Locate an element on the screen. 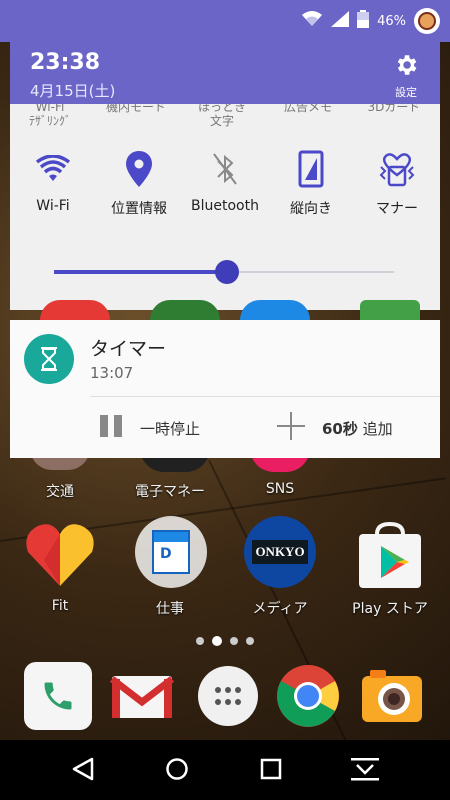 The image size is (450, 800). slider-thumb is located at coordinates (227, 272).